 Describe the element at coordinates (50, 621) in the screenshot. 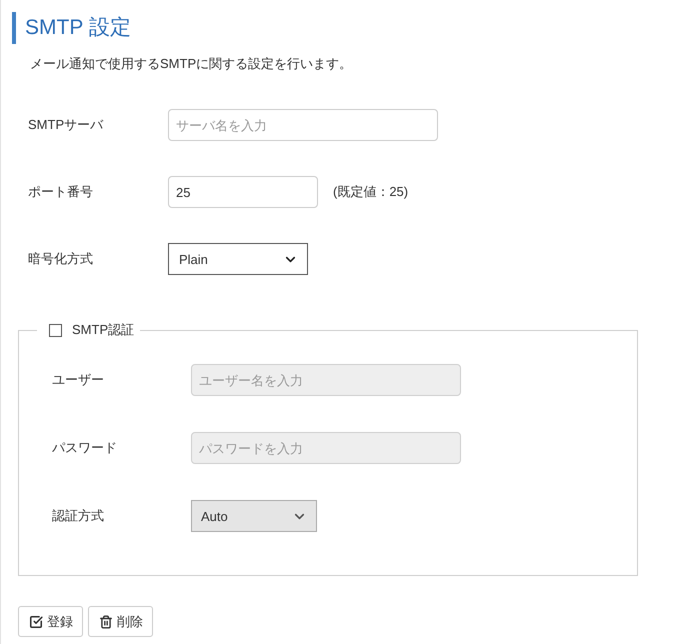

I see `register-button: 登録` at that location.